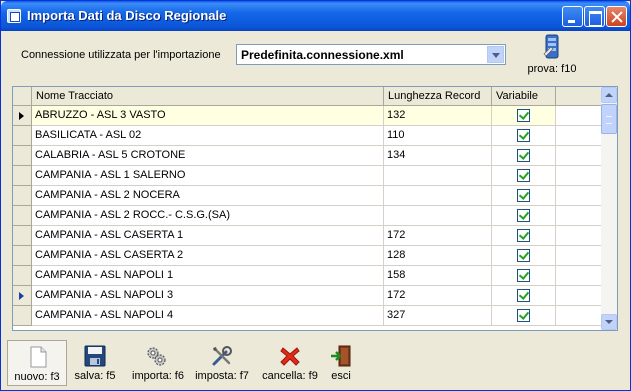  I want to click on table-row: CAMPANIA - ASL CASERTA 1 172, so click(308, 236).